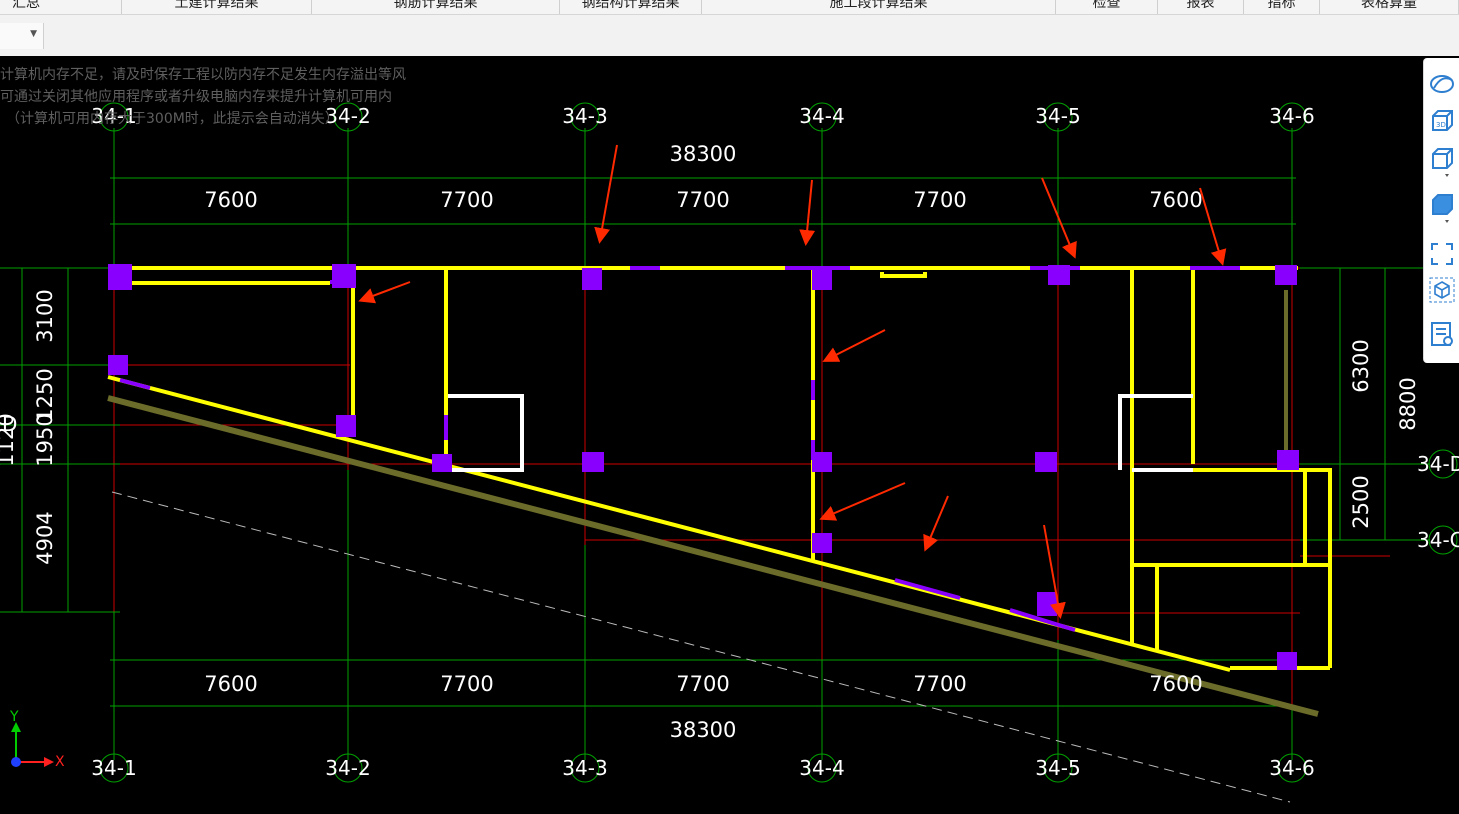 The width and height of the screenshot is (1459, 814). I want to click on y-axis-label: Y, so click(14, 717).